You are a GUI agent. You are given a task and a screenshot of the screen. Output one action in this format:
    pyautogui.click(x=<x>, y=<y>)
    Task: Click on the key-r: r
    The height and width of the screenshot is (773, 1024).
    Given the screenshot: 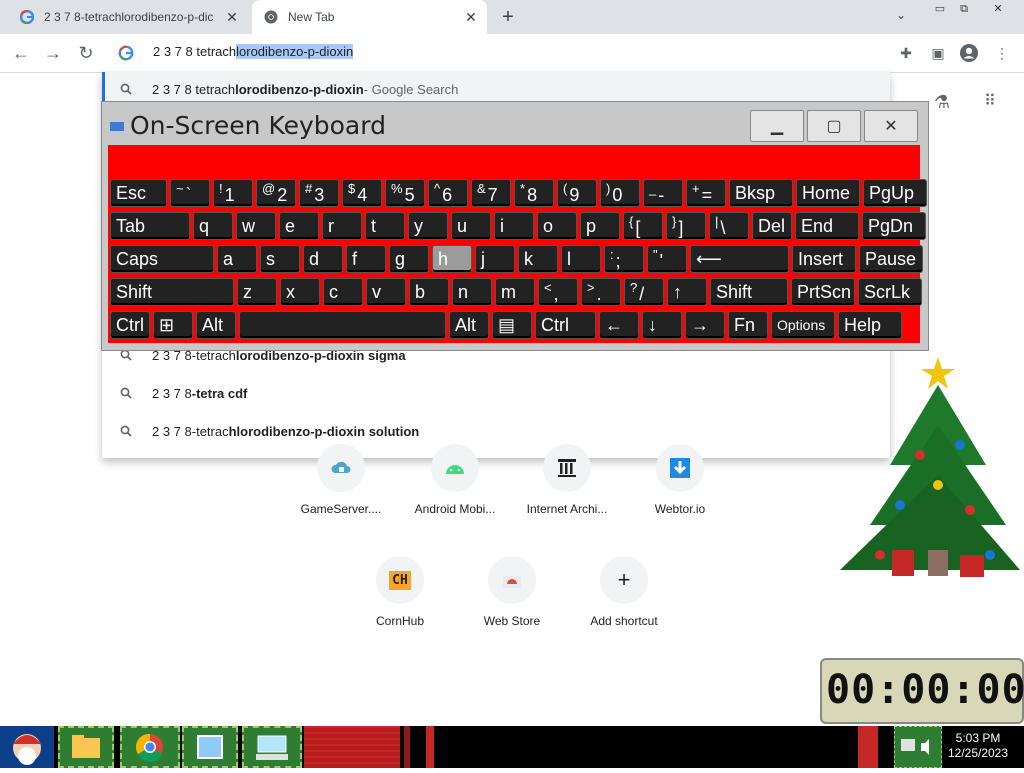 What is the action you would take?
    pyautogui.click(x=342, y=226)
    